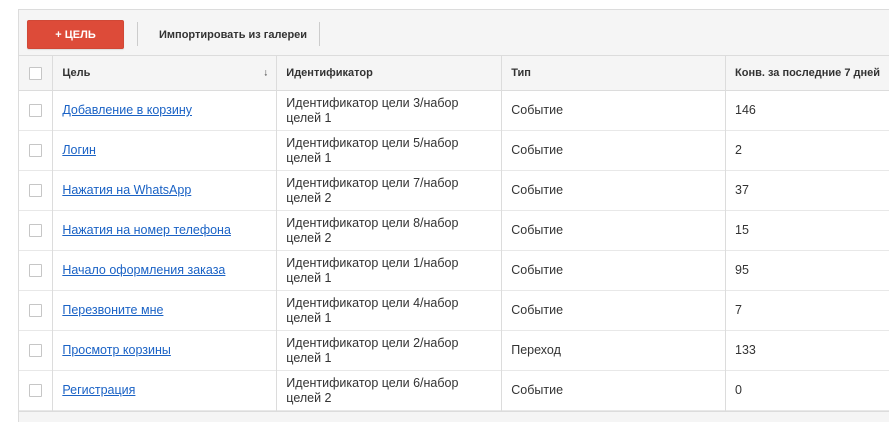 The height and width of the screenshot is (422, 889). I want to click on goal-identifier-cell: Идентификатор цели 1/набор целей 1, so click(389, 270).